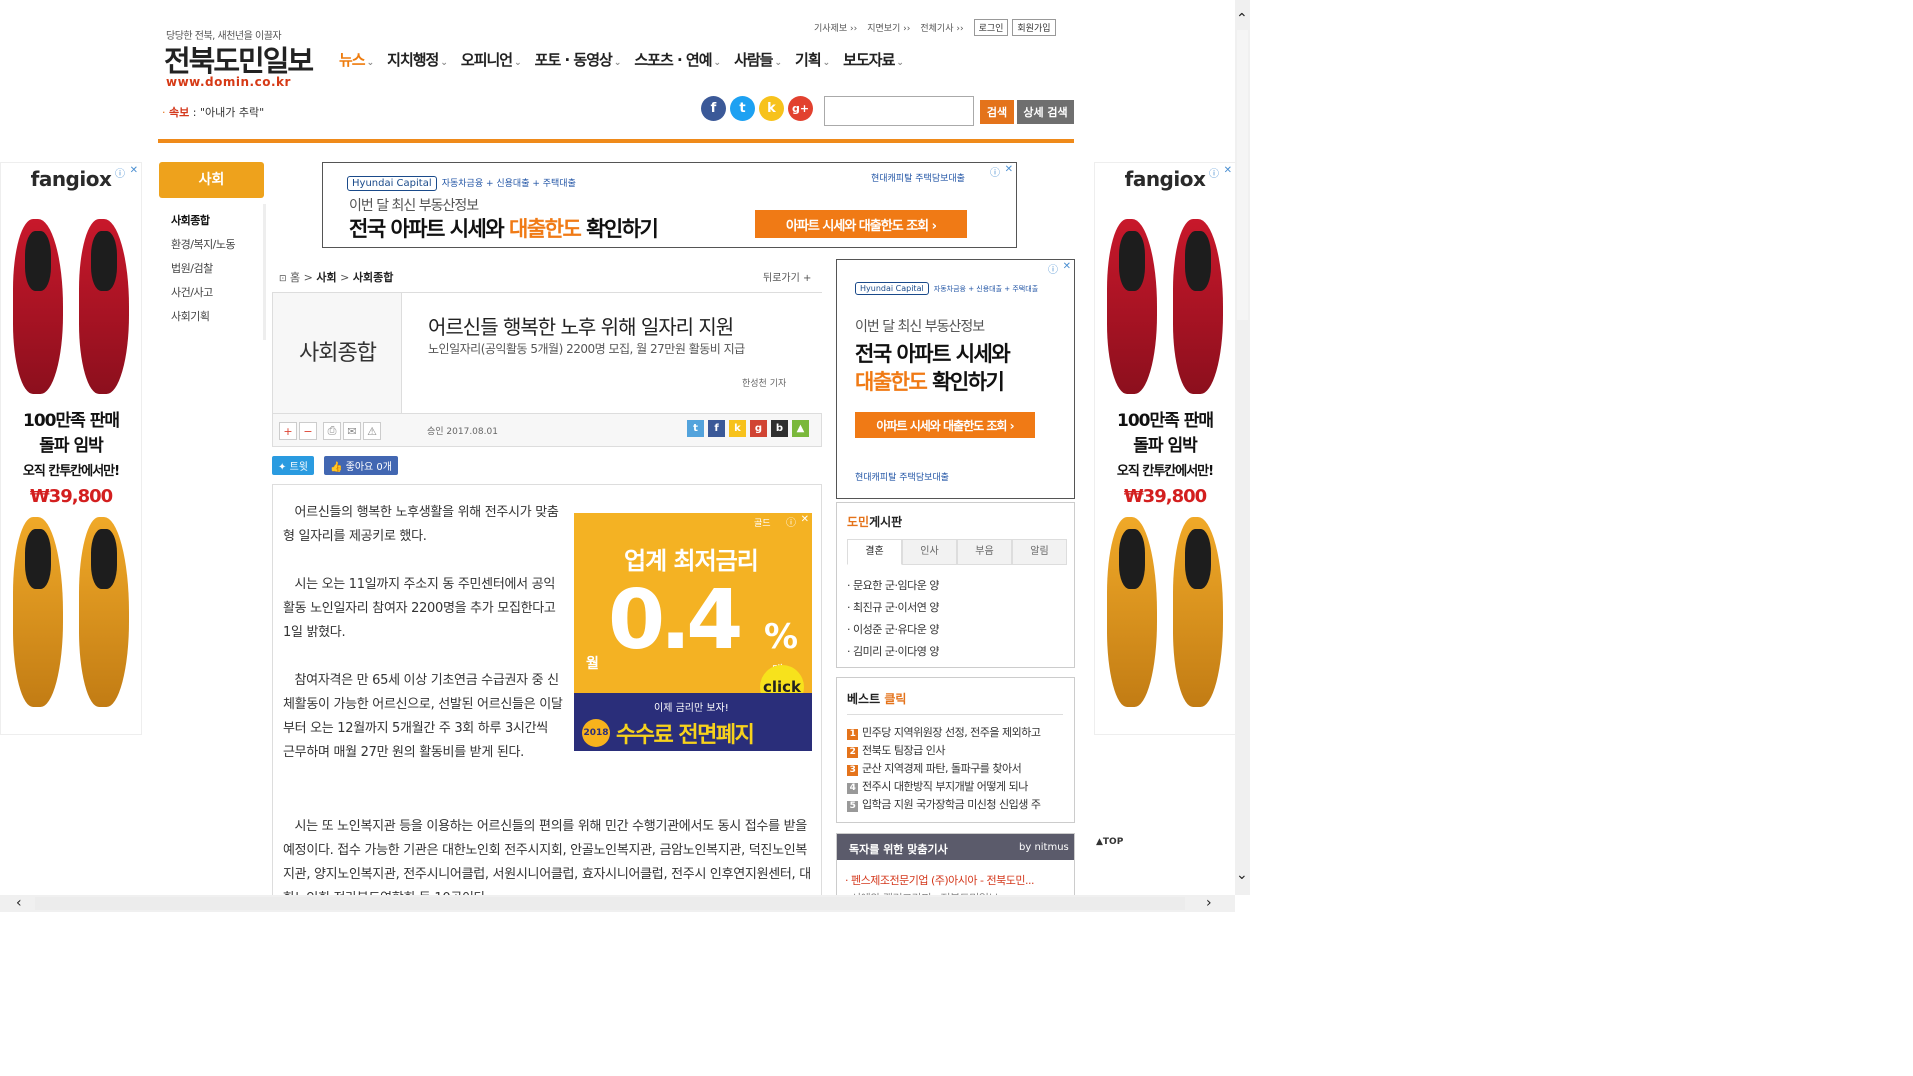 This screenshot has height=1076, width=1913. What do you see at coordinates (228, 82) in the screenshot?
I see `site-url: www.domin.co.kr` at bounding box center [228, 82].